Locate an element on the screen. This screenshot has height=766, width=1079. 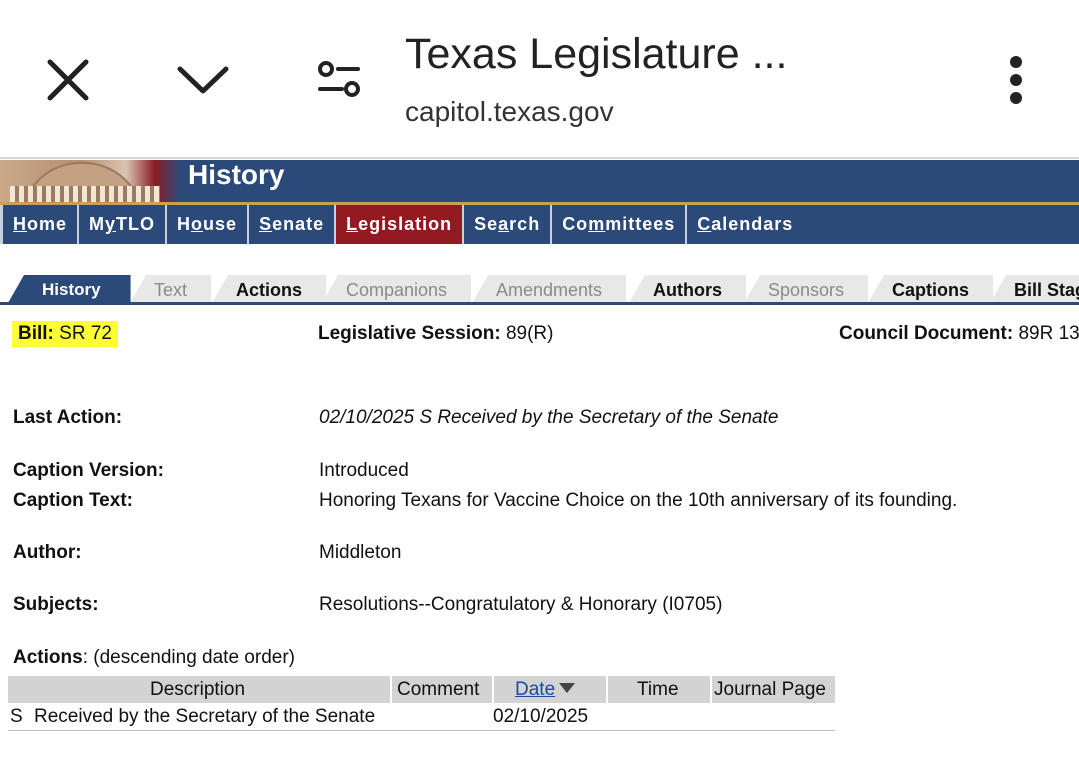
tab-history: History is located at coordinates (69, 289).